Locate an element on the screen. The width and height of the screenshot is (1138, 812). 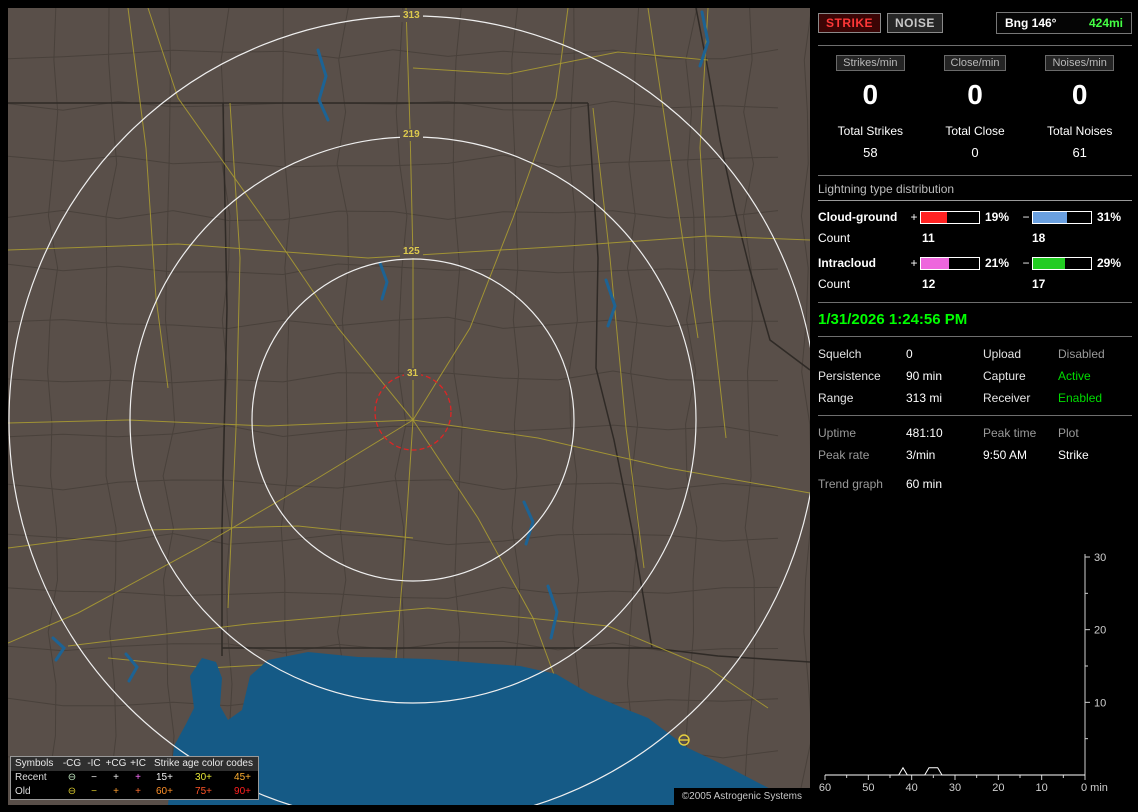
age-code: 15+ is located at coordinates (164, 777).